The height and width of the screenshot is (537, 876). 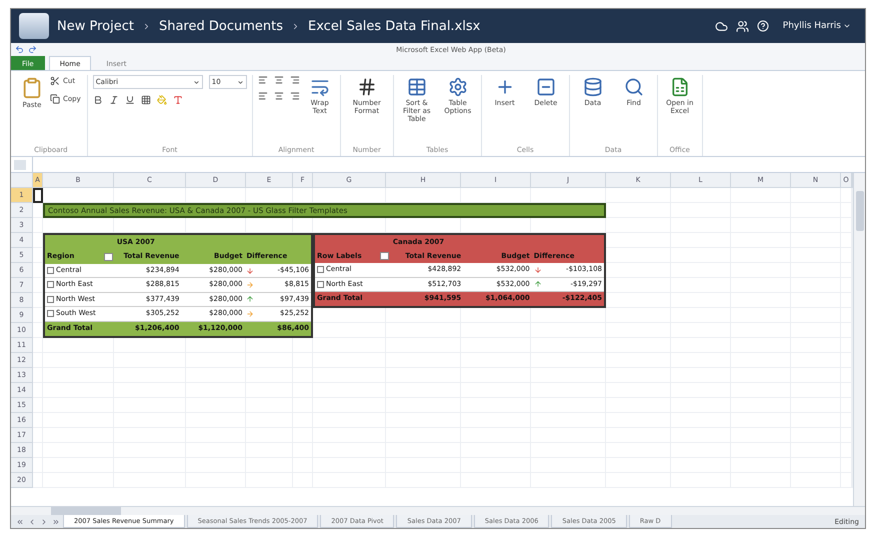 I want to click on bold-icon, so click(x=97, y=100).